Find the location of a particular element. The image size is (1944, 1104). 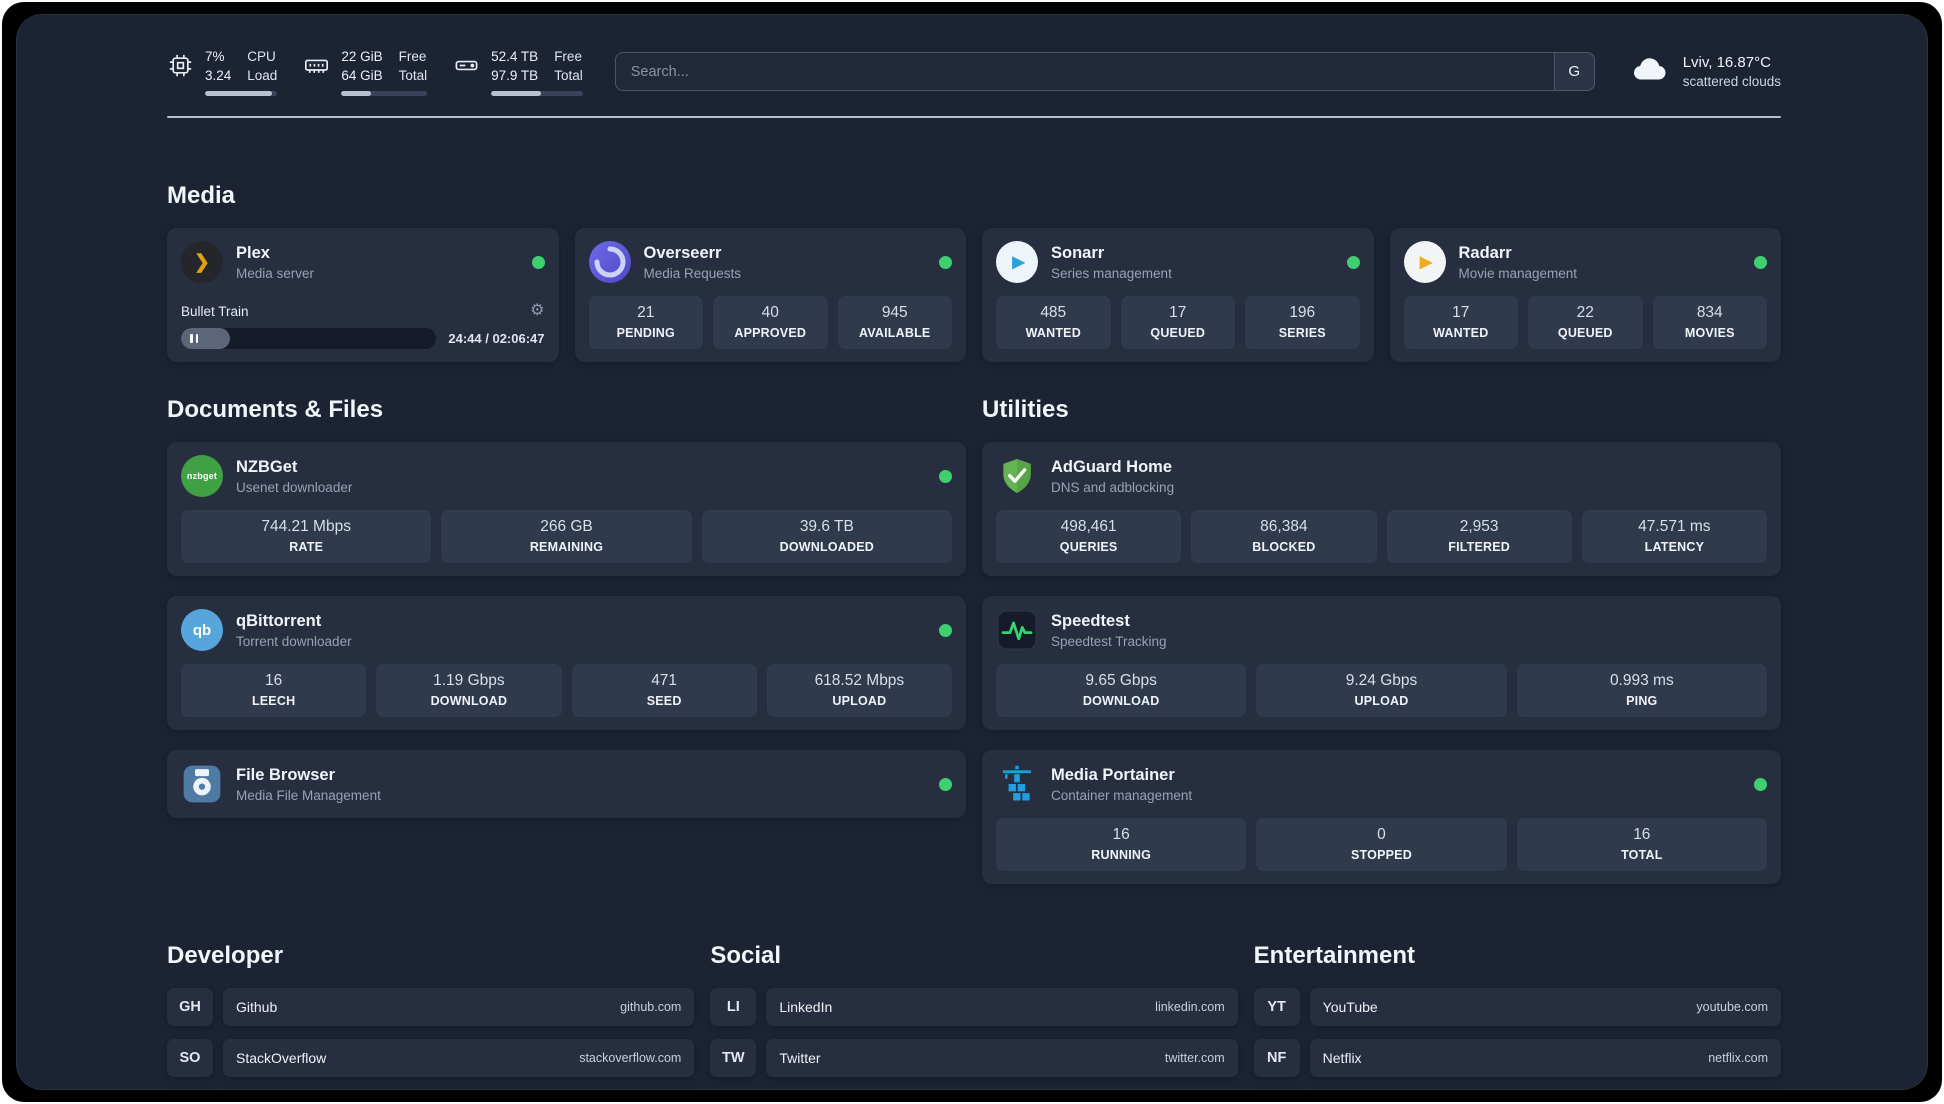

plex-icon: ❯ is located at coordinates (202, 262).